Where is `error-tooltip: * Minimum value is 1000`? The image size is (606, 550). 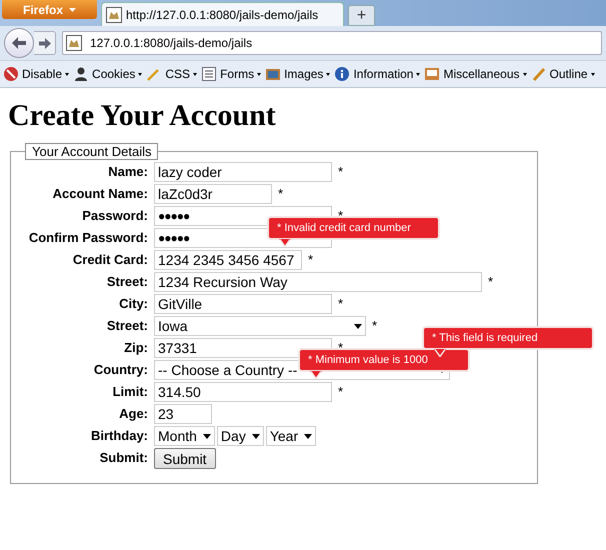 error-tooltip: * Minimum value is 1000 is located at coordinates (384, 363).